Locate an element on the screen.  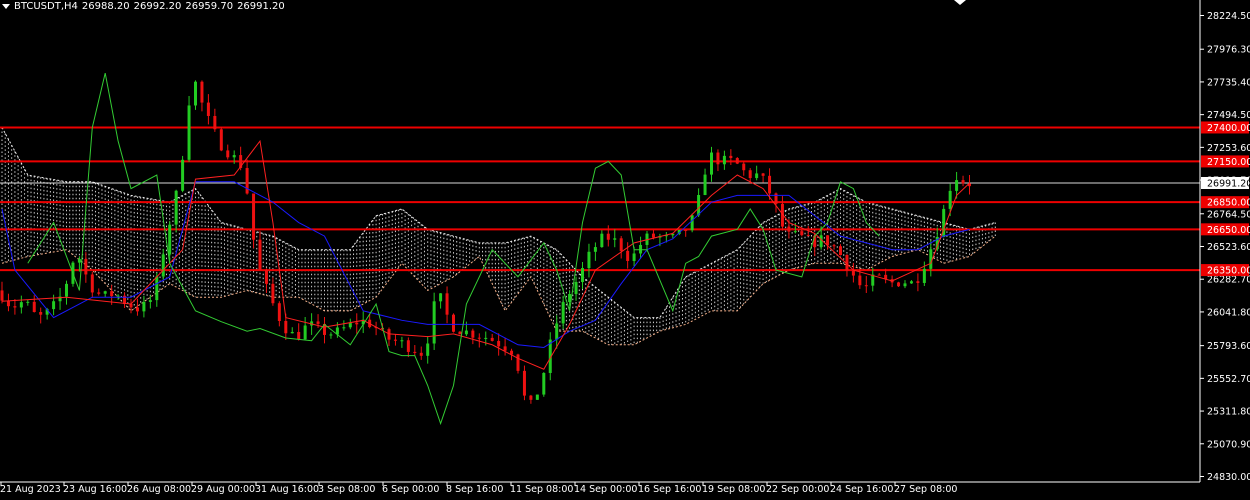
x-tick-label: 23 Aug 16:00 is located at coordinates (95, 489).